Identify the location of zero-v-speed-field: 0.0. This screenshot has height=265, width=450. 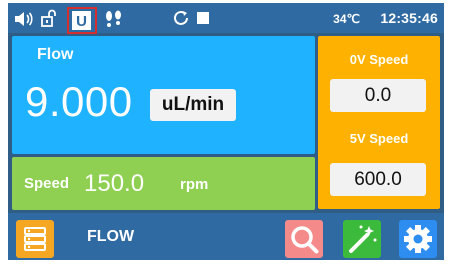
(378, 95).